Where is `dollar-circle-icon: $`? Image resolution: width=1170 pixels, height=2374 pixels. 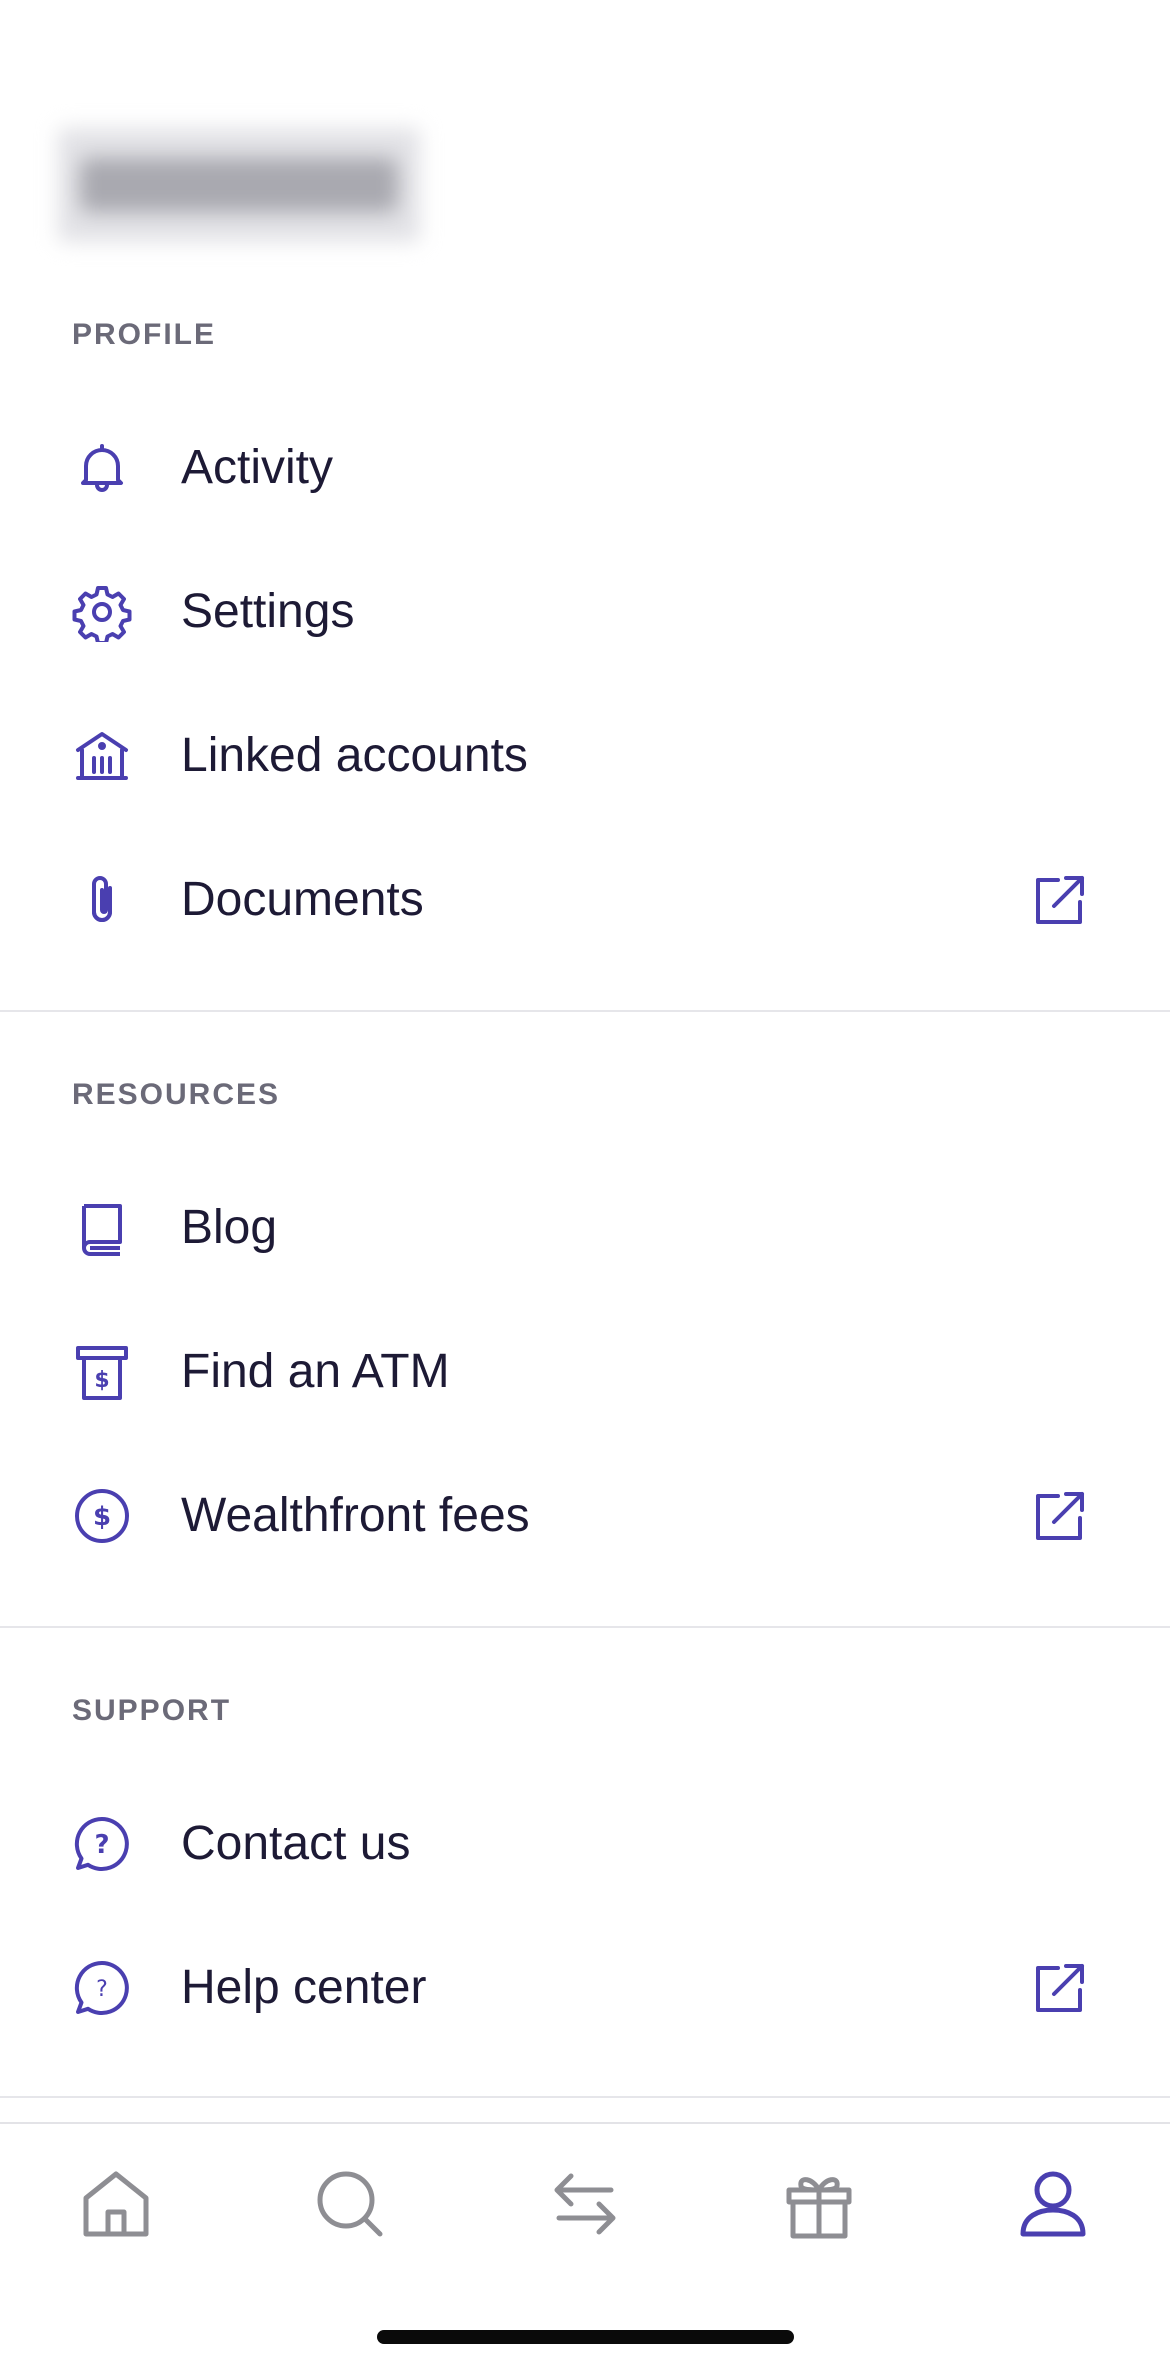
dollar-circle-icon: $ is located at coordinates (102, 1516).